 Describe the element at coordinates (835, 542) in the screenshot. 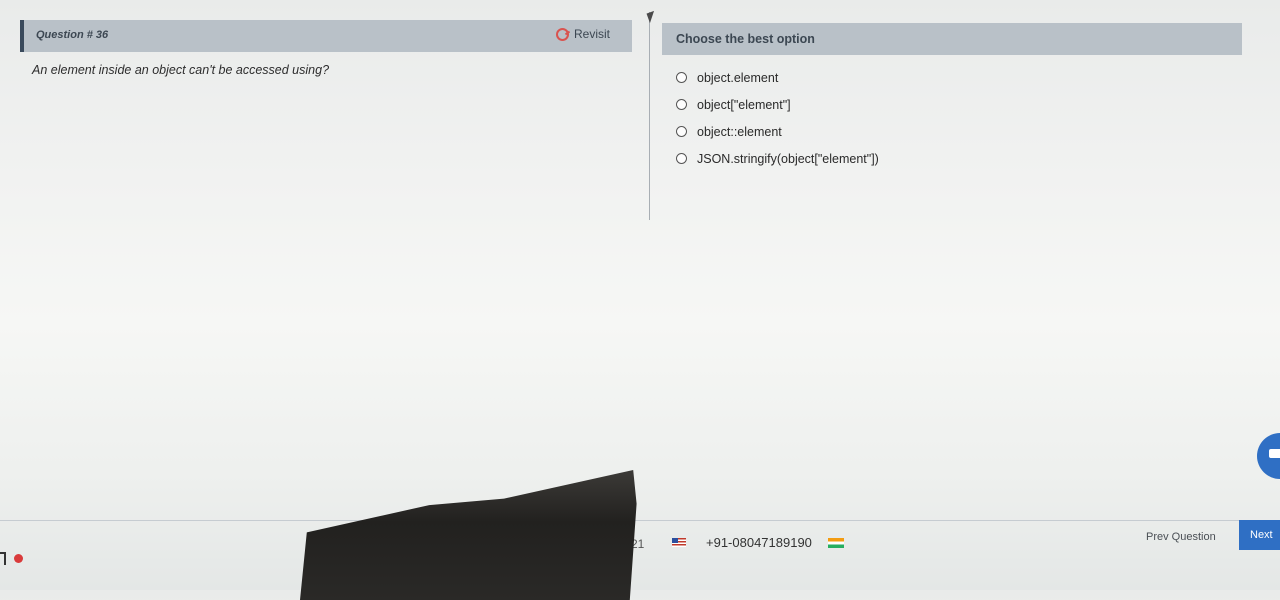

I see `india-flag-icon` at that location.